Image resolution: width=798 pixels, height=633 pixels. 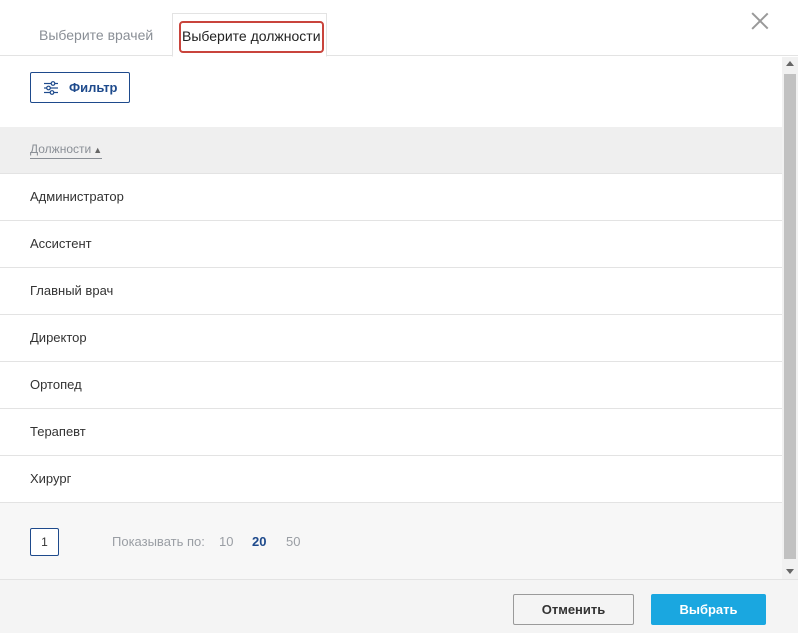 What do you see at coordinates (56, 384) in the screenshot?
I see `table-cell: Ортопед` at bounding box center [56, 384].